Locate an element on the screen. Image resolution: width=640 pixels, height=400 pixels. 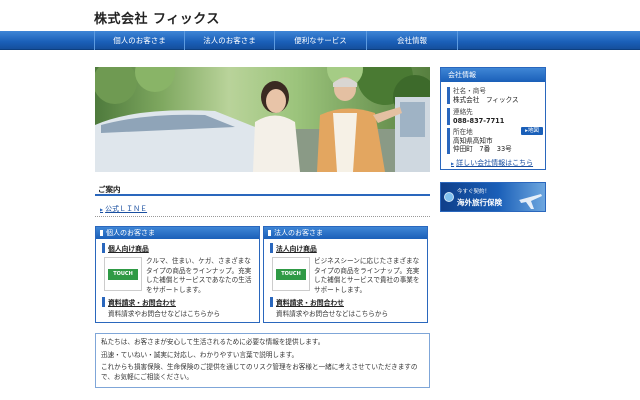
corporate-contact-note: 資料請求やお問合せなどはこちらから is located at coordinates (332, 314).